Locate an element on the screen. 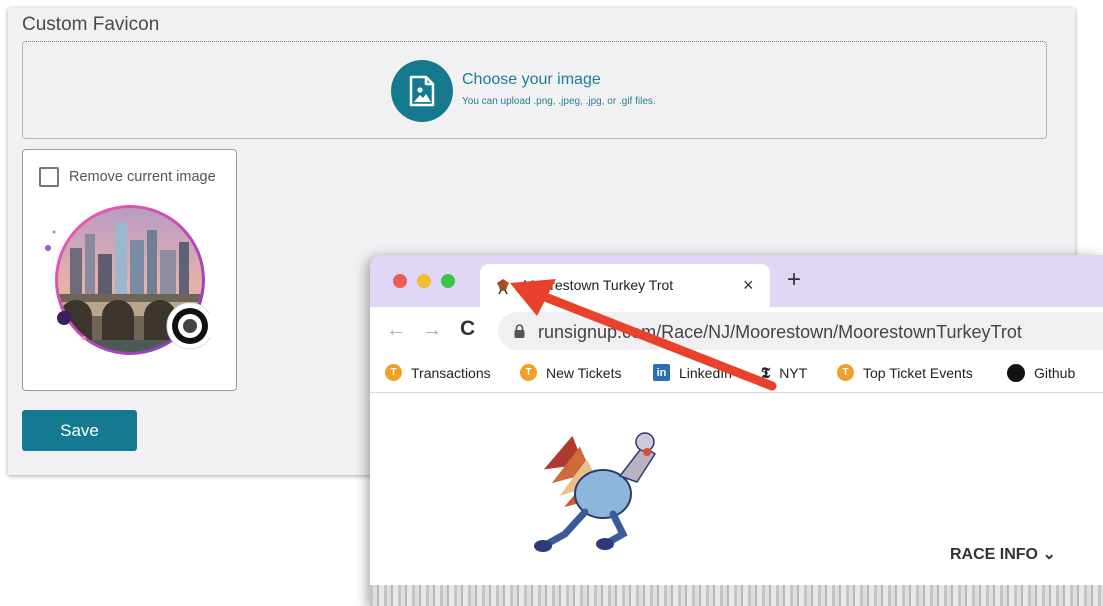  window-maximize-button is located at coordinates (448, 281).